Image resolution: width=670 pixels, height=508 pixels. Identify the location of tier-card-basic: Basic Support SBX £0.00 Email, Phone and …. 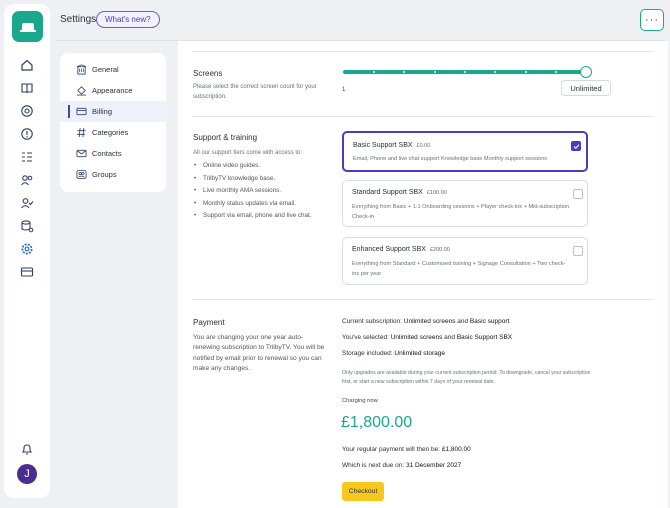
(465, 151).